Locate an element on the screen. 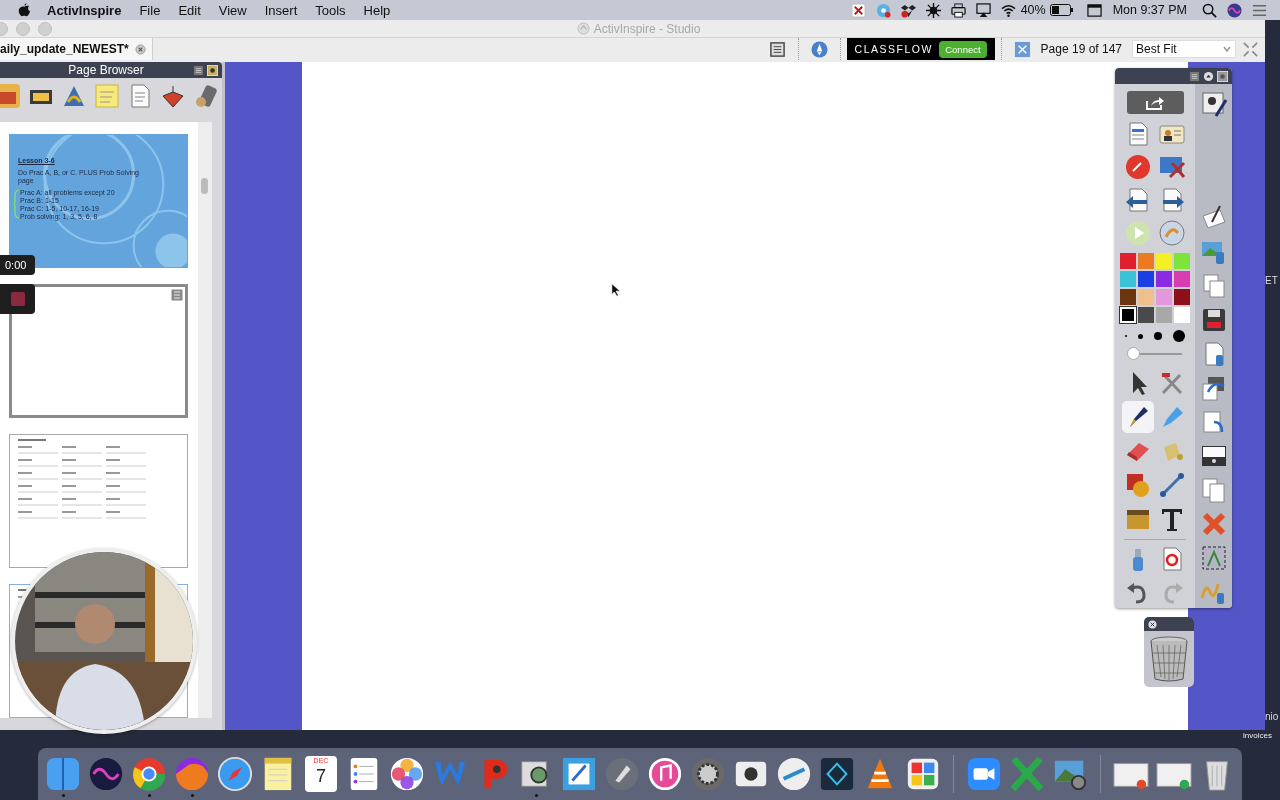 The height and width of the screenshot is (800, 1280). width-slider-thumb is located at coordinates (1134, 353).